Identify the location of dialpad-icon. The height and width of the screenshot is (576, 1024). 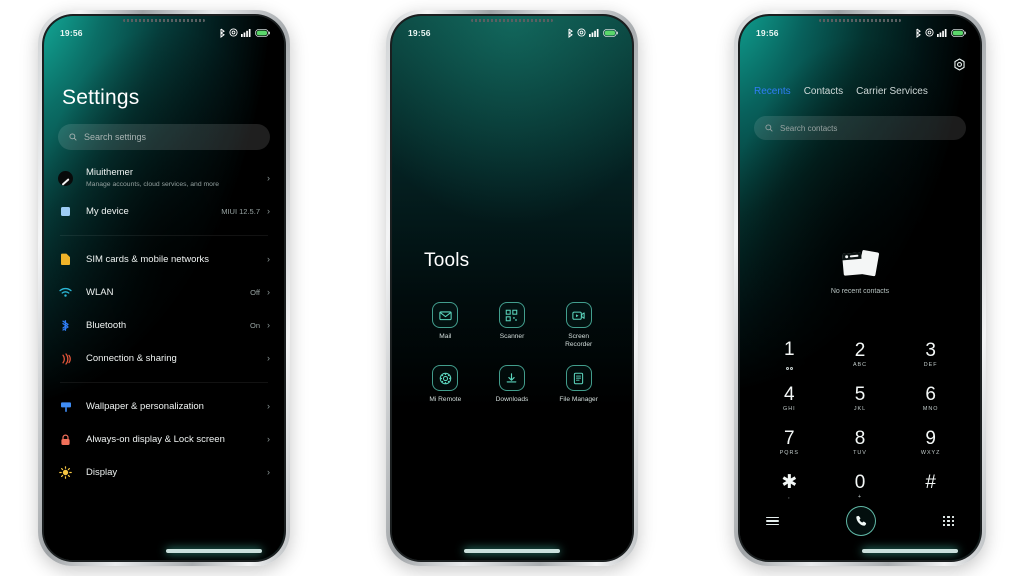
(948, 521).